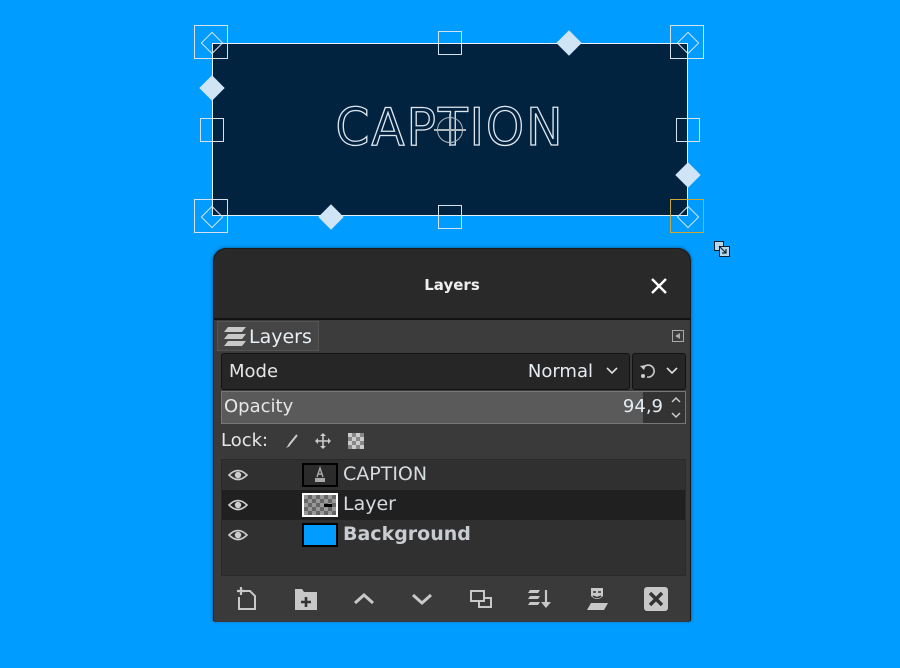 The image size is (900, 668). Describe the element at coordinates (385, 474) in the screenshot. I see `layer-name: CAPTION` at that location.